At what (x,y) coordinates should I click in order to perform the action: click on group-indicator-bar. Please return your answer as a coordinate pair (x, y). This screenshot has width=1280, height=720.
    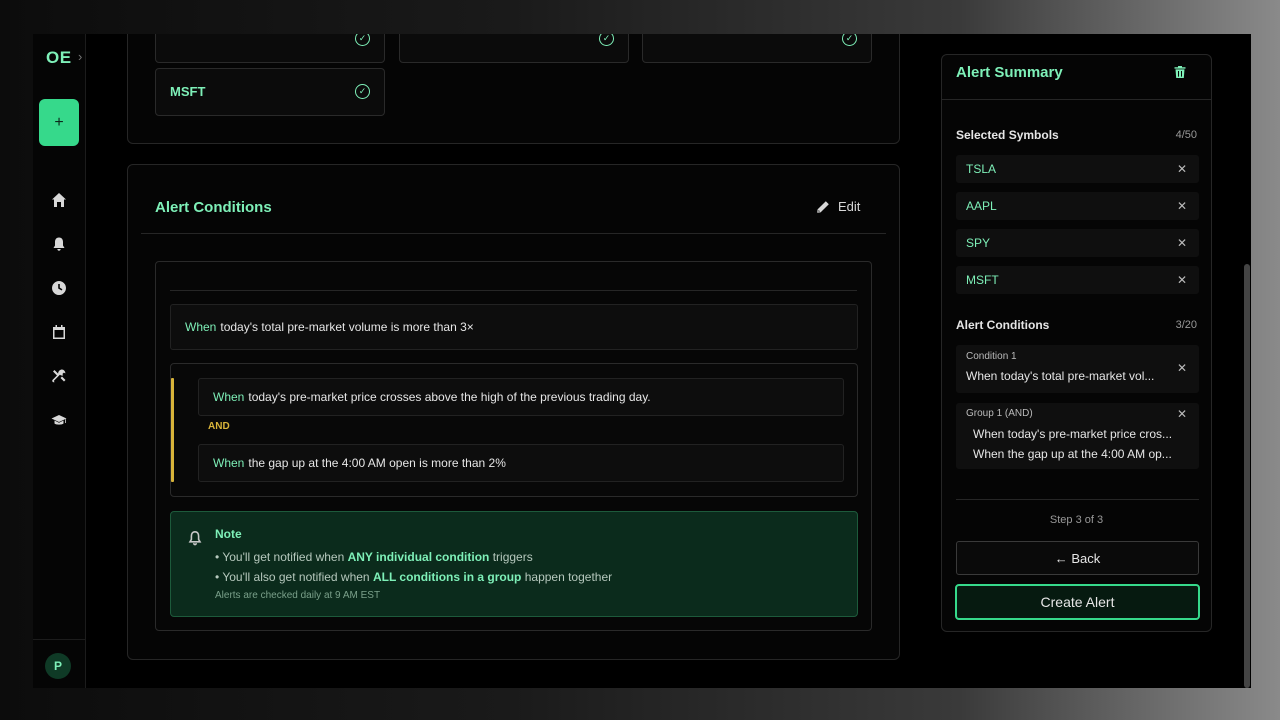
    Looking at the image, I should click on (172, 430).